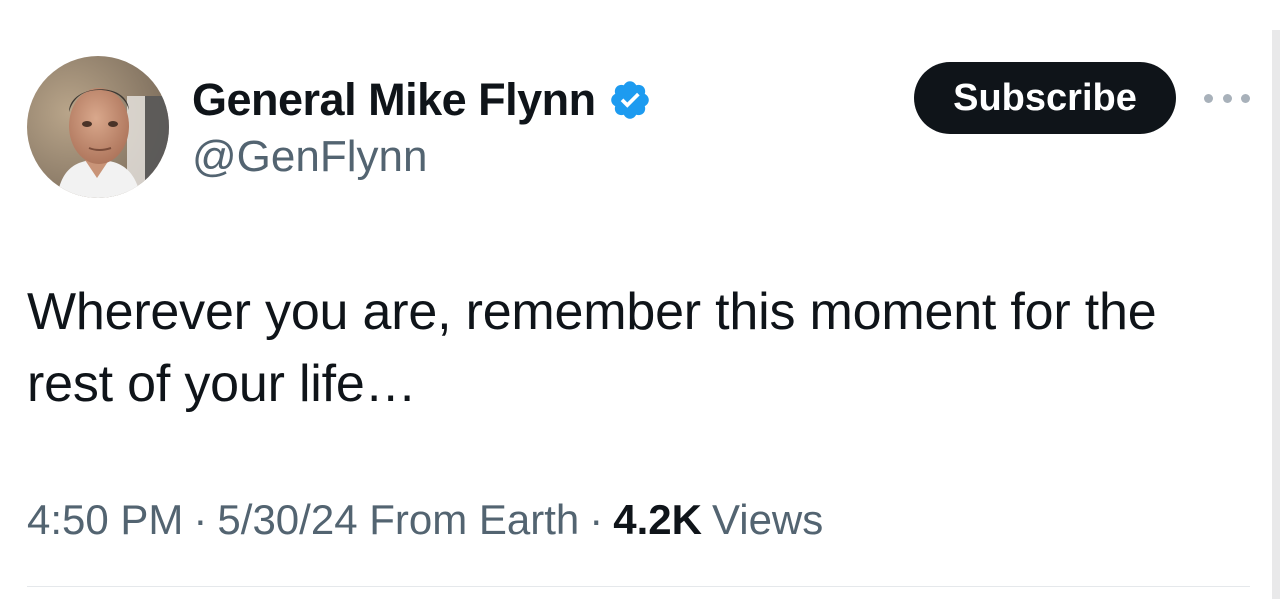 Image resolution: width=1280 pixels, height=599 pixels. Describe the element at coordinates (105, 520) in the screenshot. I see `tweet-time: 4:50 PM` at that location.